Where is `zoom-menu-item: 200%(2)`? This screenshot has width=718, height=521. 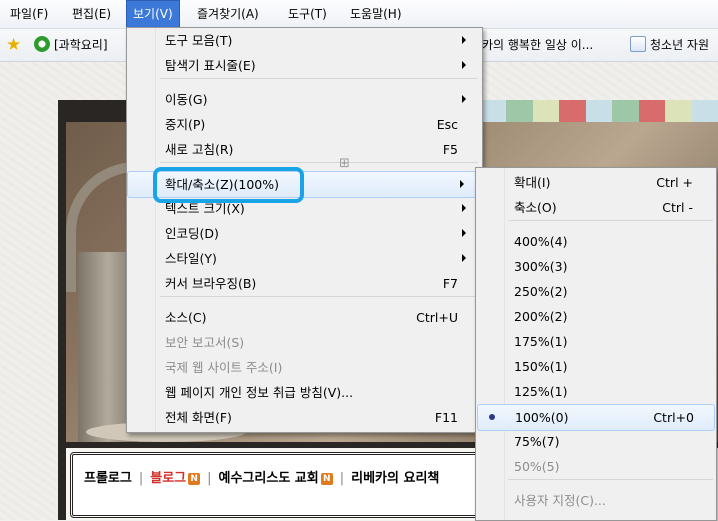 zoom-menu-item: 200%(2) is located at coordinates (595, 316).